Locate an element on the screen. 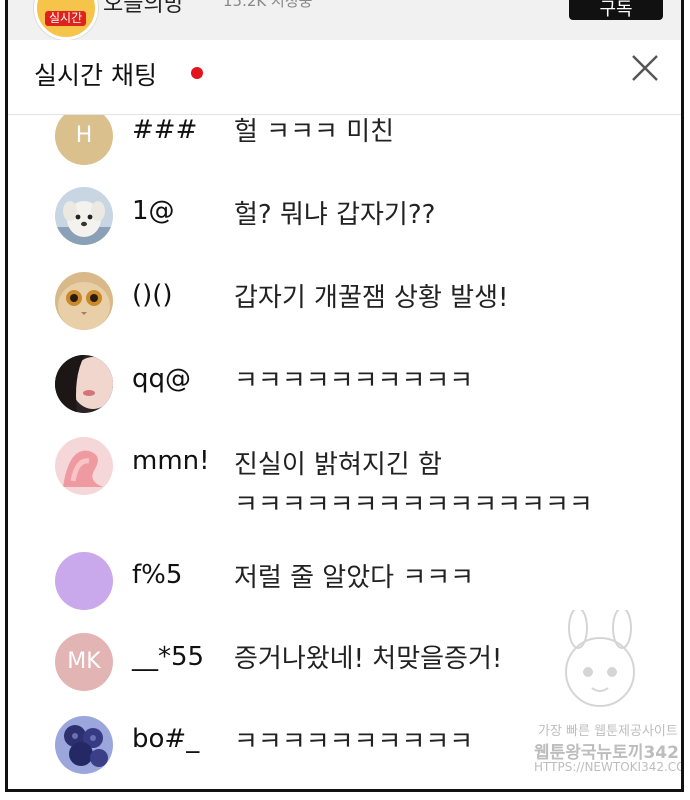 The height and width of the screenshot is (800, 690). chat-message-text: 헐? 뭐냐 갑자기?? is located at coordinates (335, 215).